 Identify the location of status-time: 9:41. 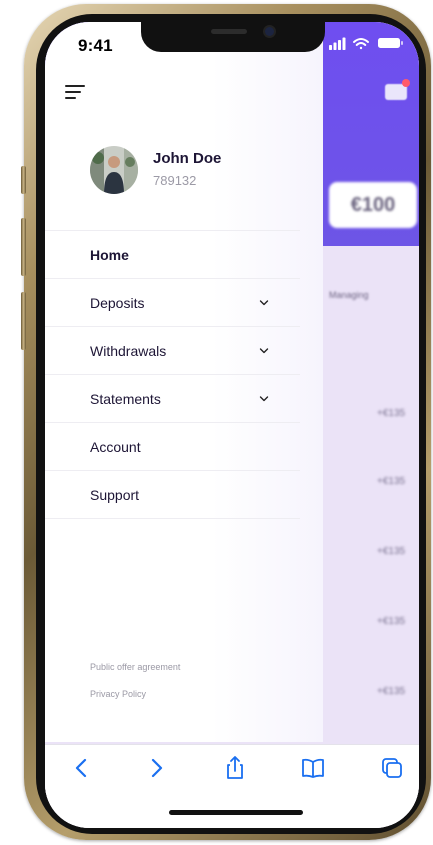
(95, 45).